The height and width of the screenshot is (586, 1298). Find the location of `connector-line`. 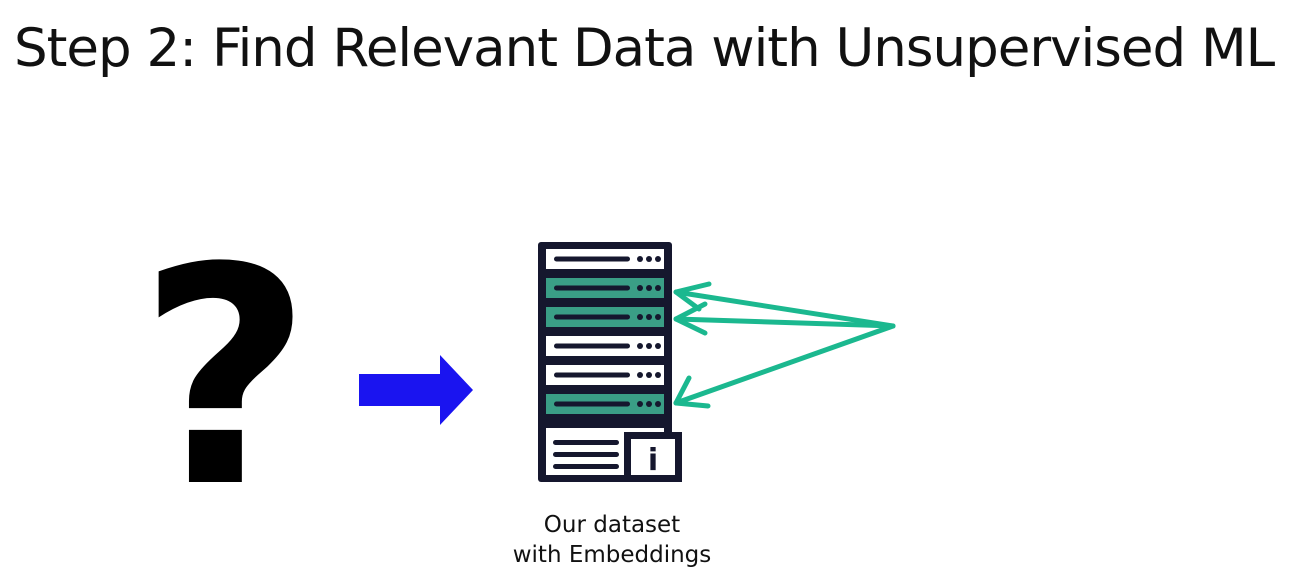

connector-line is located at coordinates (784, 364).